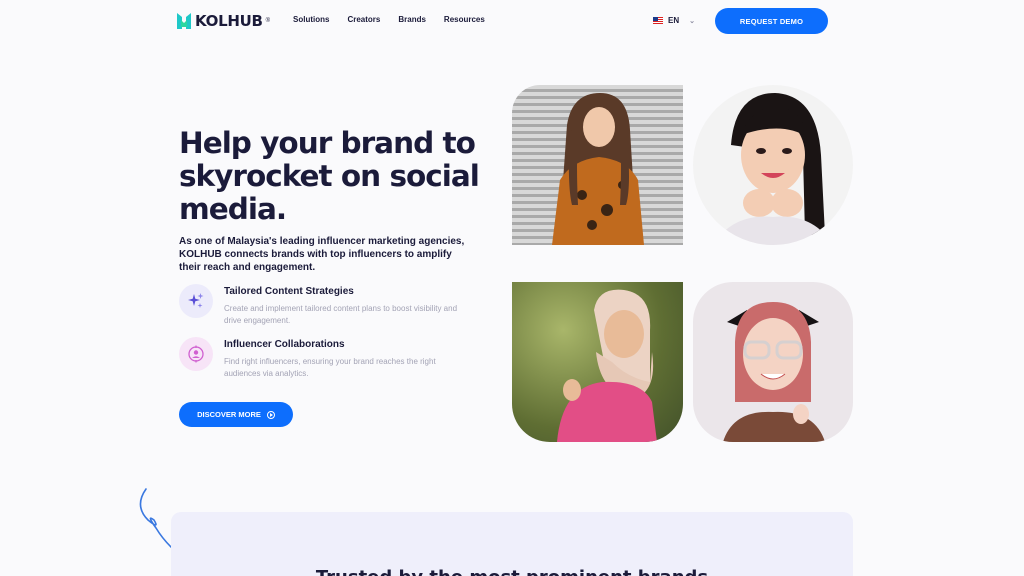 The height and width of the screenshot is (576, 1024). What do you see at coordinates (389, 19) in the screenshot?
I see `nav-links: Solutions Creators Brands Resources` at bounding box center [389, 19].